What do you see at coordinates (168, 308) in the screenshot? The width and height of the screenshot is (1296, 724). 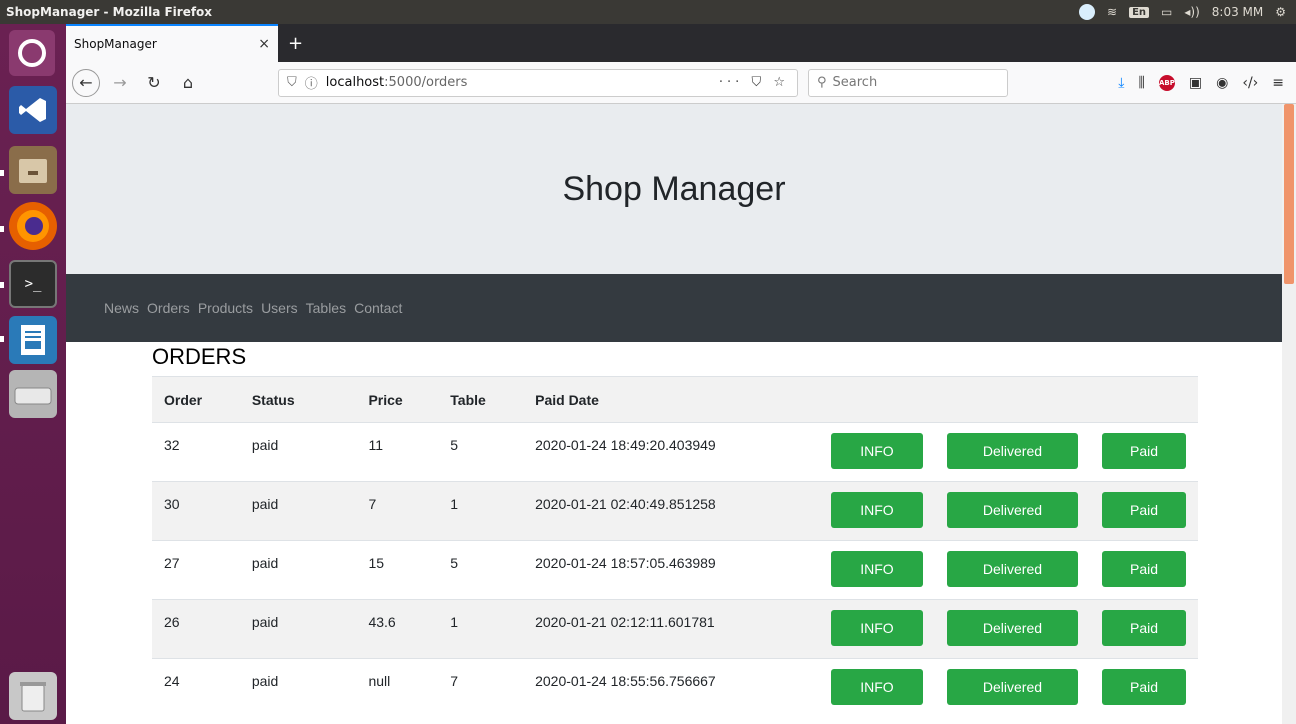 I see `nav-orders: Orders` at bounding box center [168, 308].